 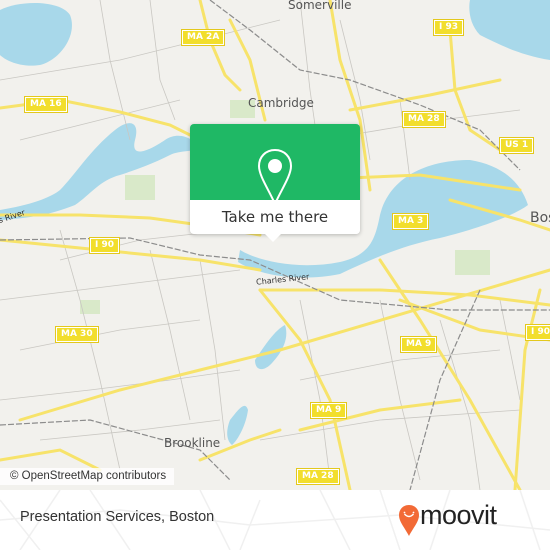 I want to click on road-shield-us1: US 1, so click(x=516, y=145).